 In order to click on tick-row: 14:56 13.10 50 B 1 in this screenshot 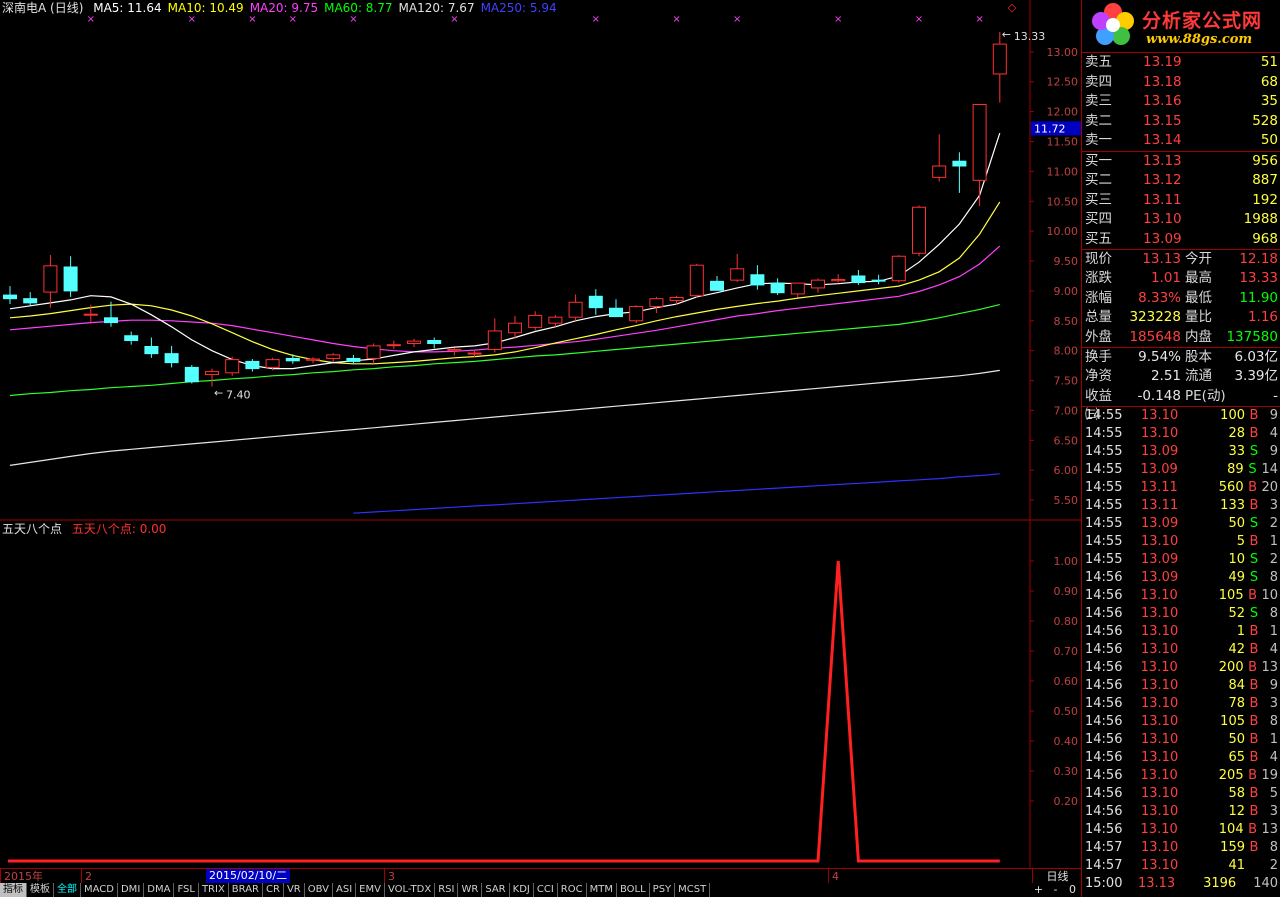, I will do `click(1181, 740)`.